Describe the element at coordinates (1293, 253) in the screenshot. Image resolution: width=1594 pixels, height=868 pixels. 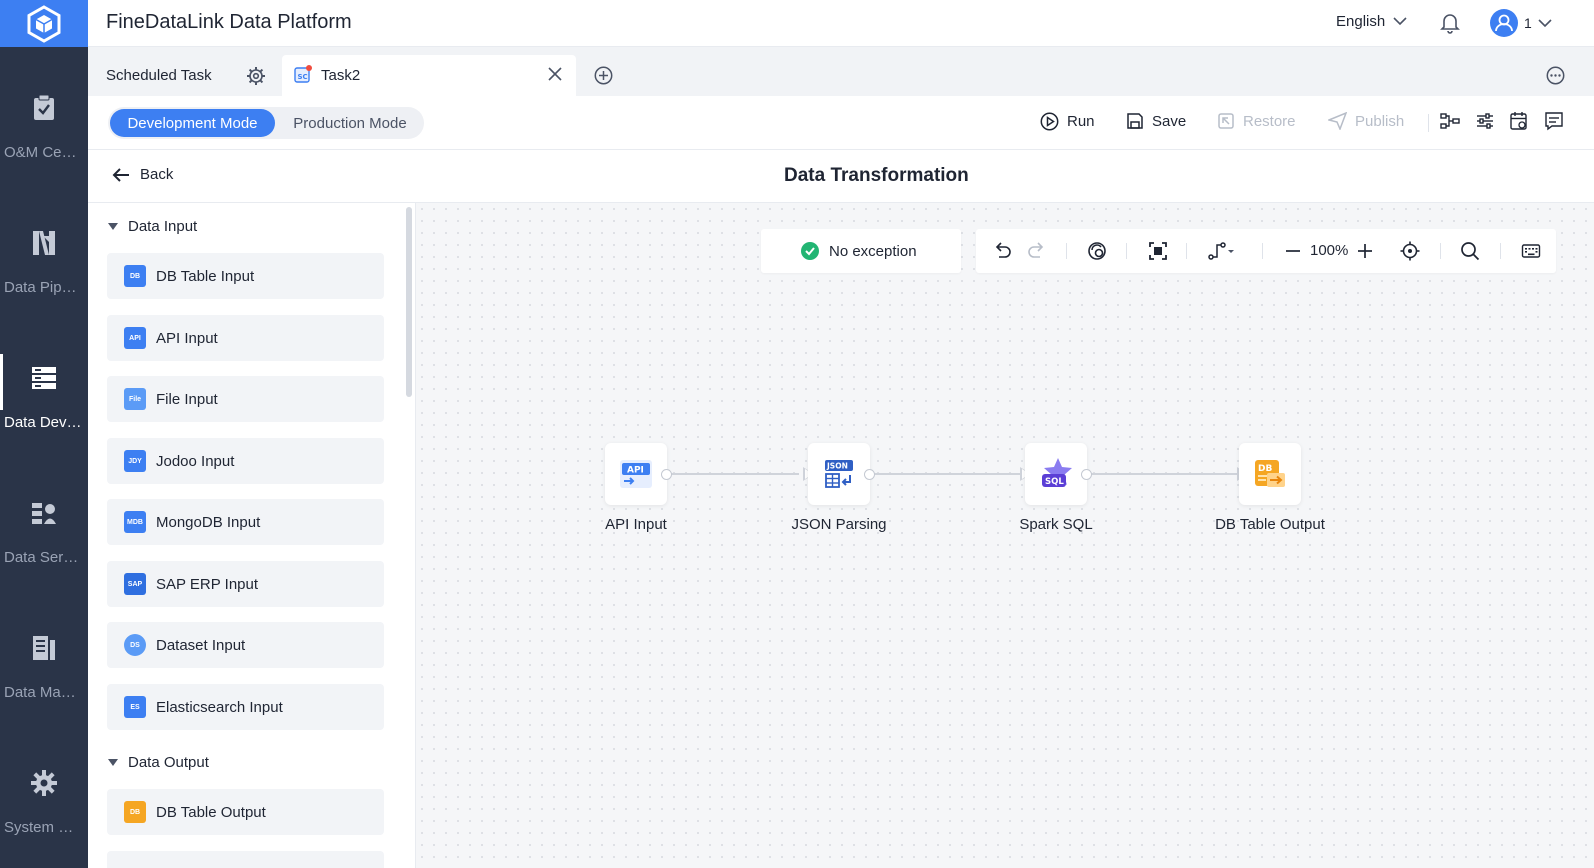
I see `zoom-out-icon` at that location.